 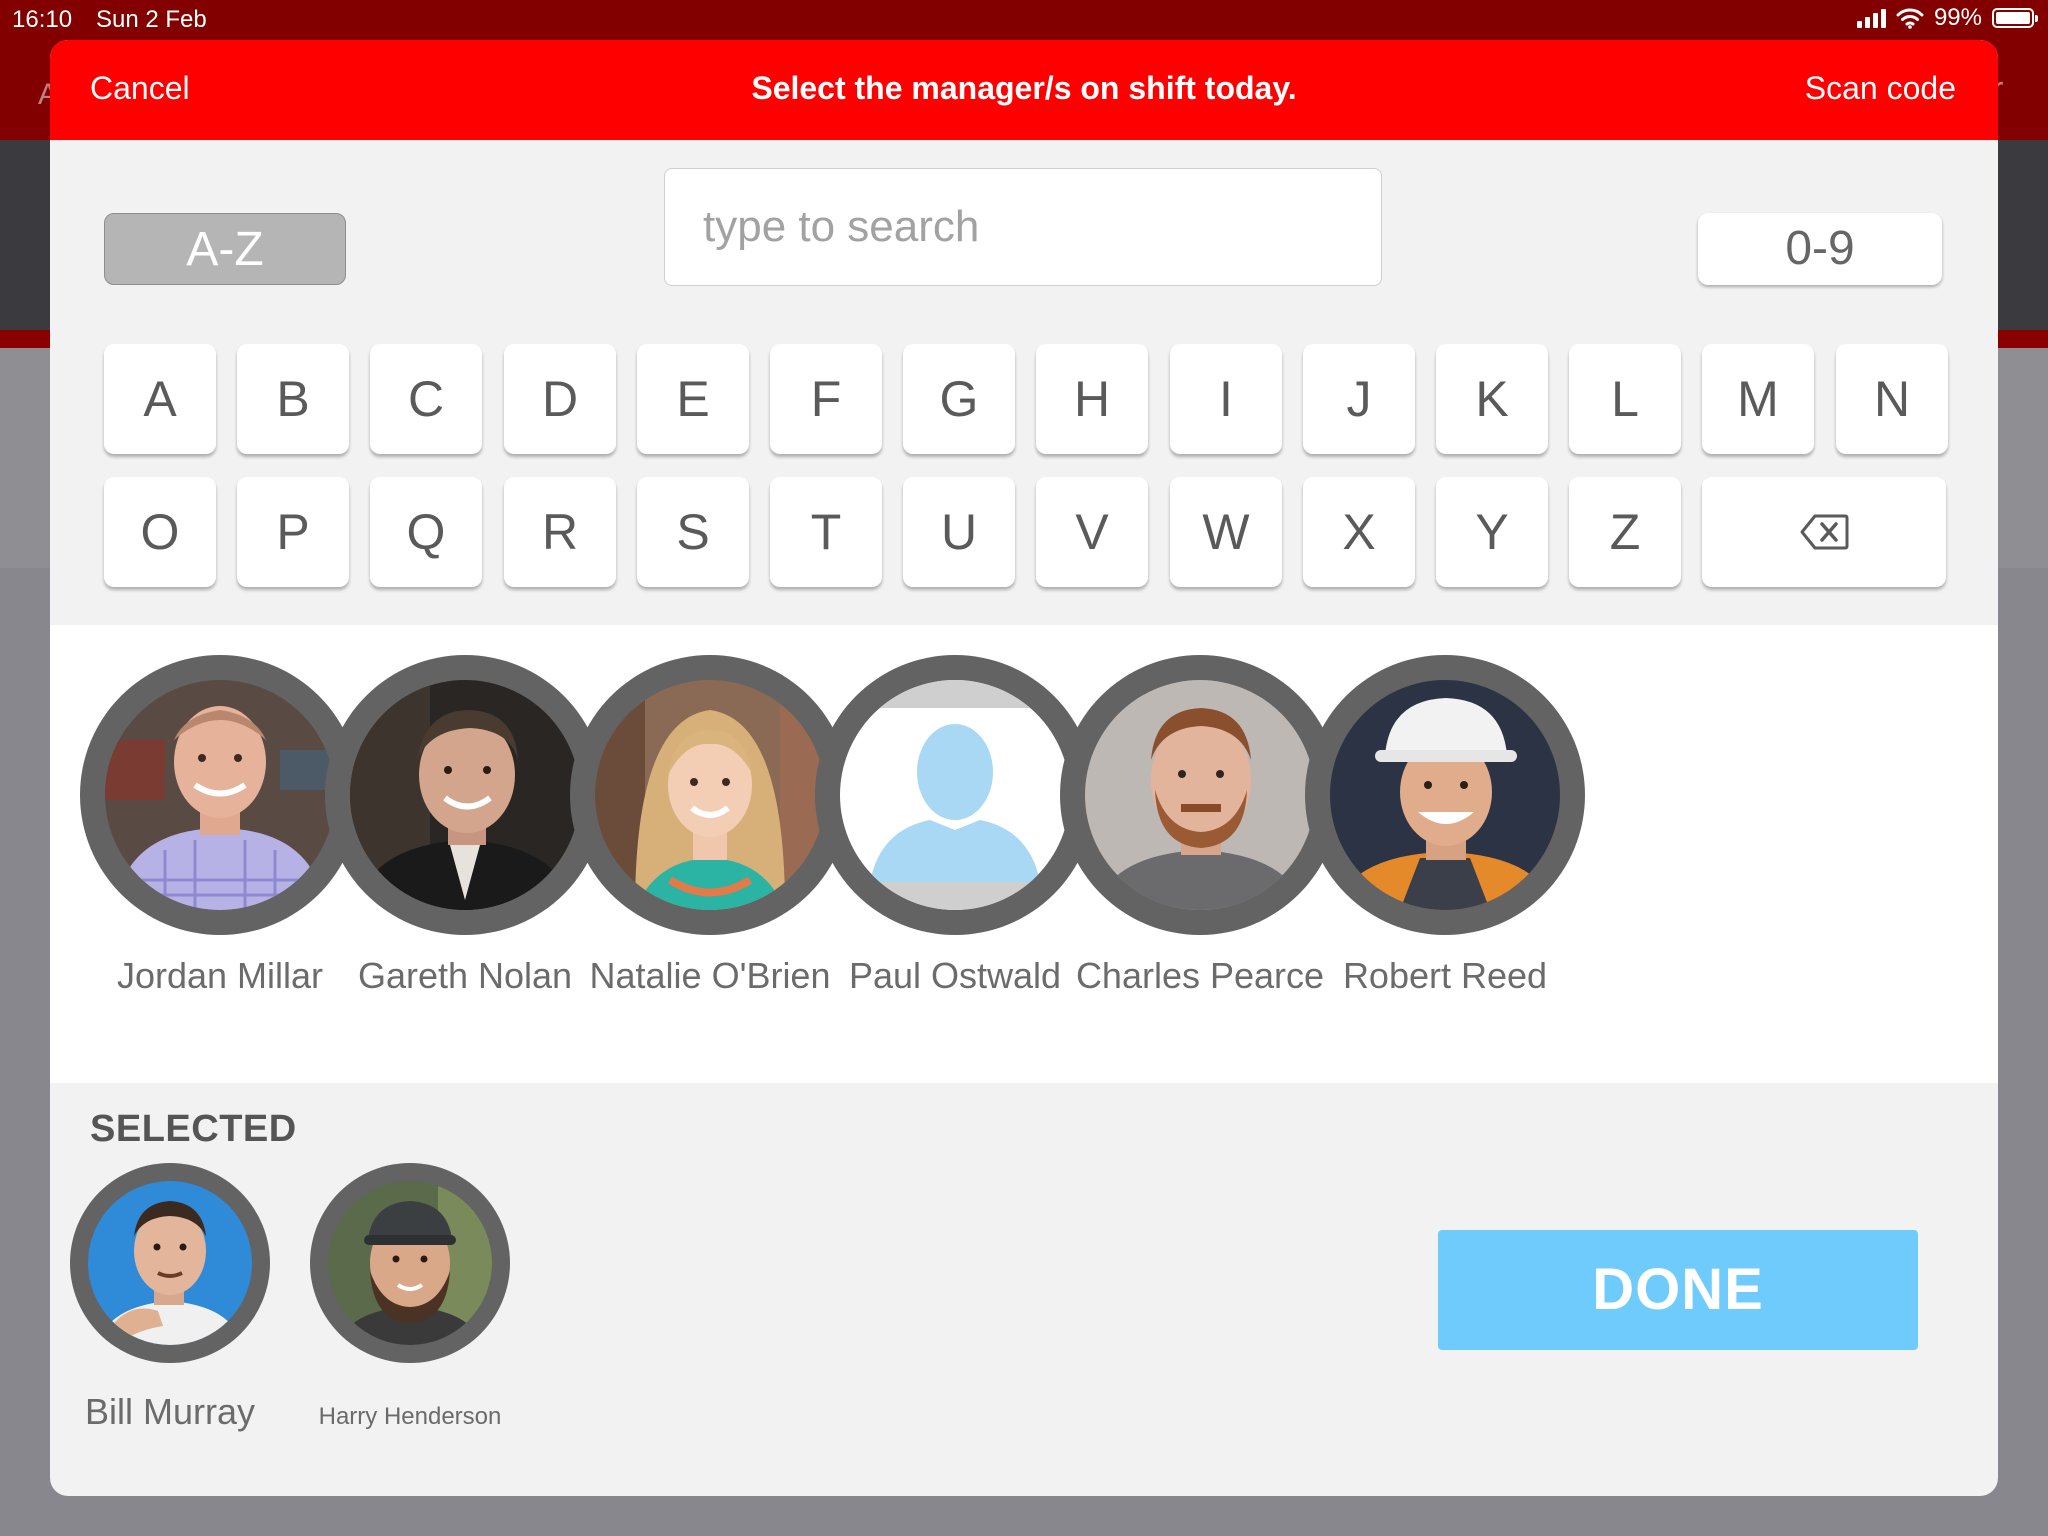 What do you see at coordinates (1023, 227) in the screenshot?
I see `search-input` at bounding box center [1023, 227].